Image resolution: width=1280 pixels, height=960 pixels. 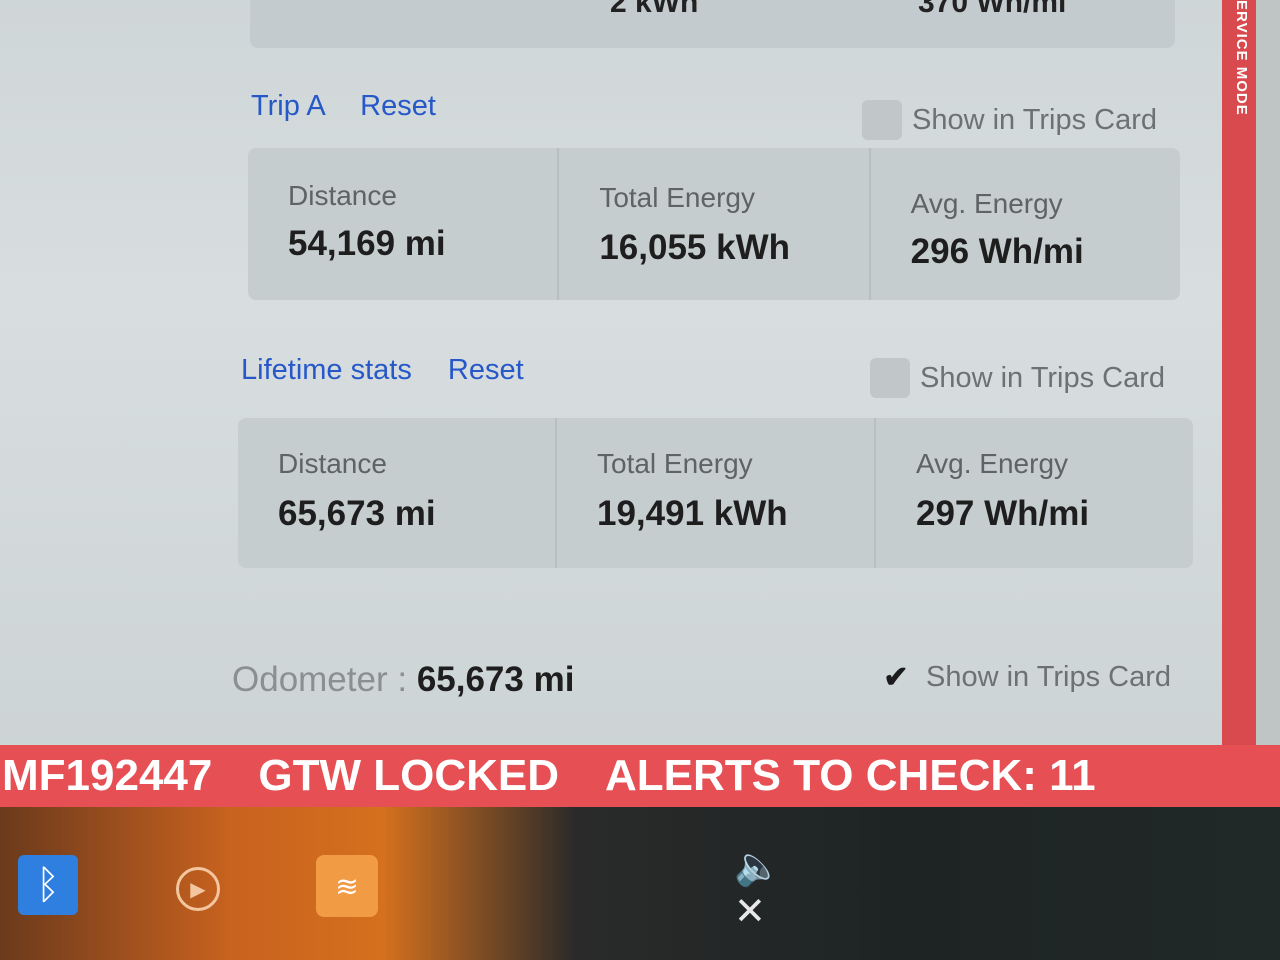 What do you see at coordinates (288, 106) in the screenshot?
I see `trip-a-title: Trip A` at bounding box center [288, 106].